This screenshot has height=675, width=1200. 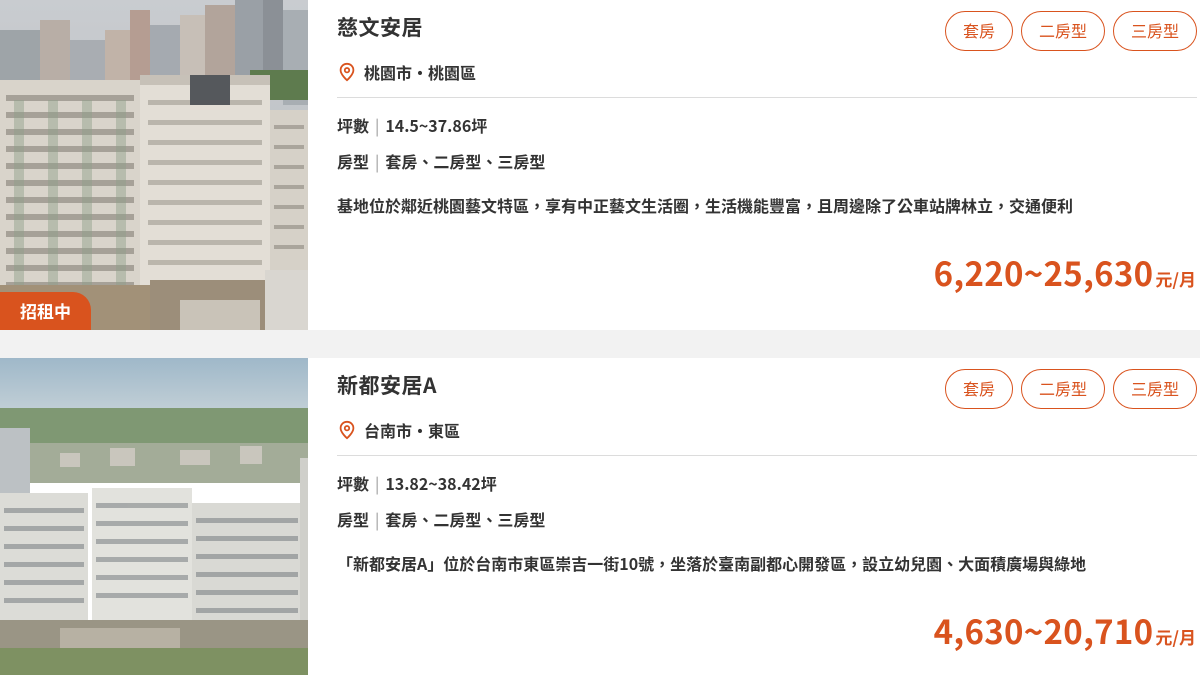 I want to click on location-text: 桃園市・桃園區, so click(x=420, y=72).